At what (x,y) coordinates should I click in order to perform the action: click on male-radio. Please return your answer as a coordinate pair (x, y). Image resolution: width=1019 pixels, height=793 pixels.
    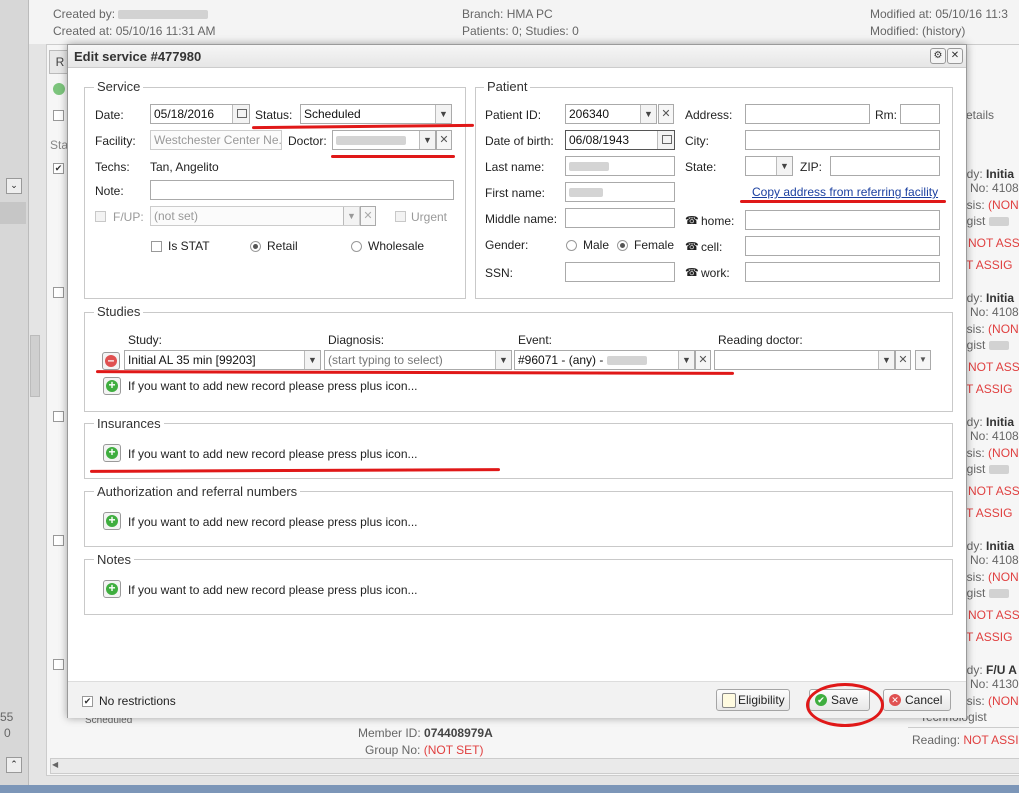
    Looking at the image, I should click on (571, 245).